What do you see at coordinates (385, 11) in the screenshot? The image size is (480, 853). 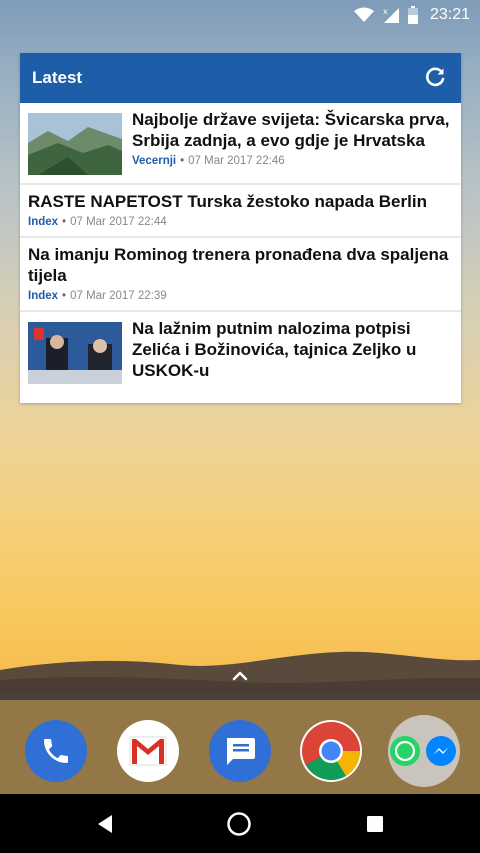 I see `svg-text: x` at bounding box center [385, 11].